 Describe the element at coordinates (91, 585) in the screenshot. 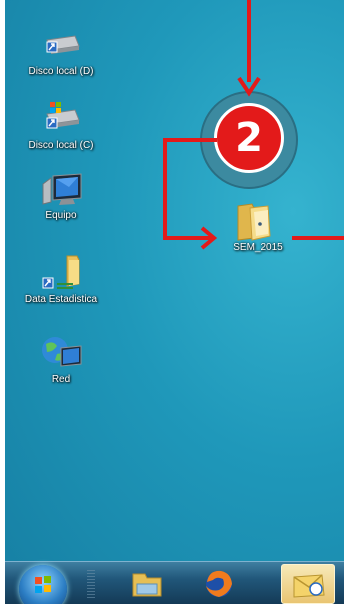

I see `taskbar-grip` at that location.